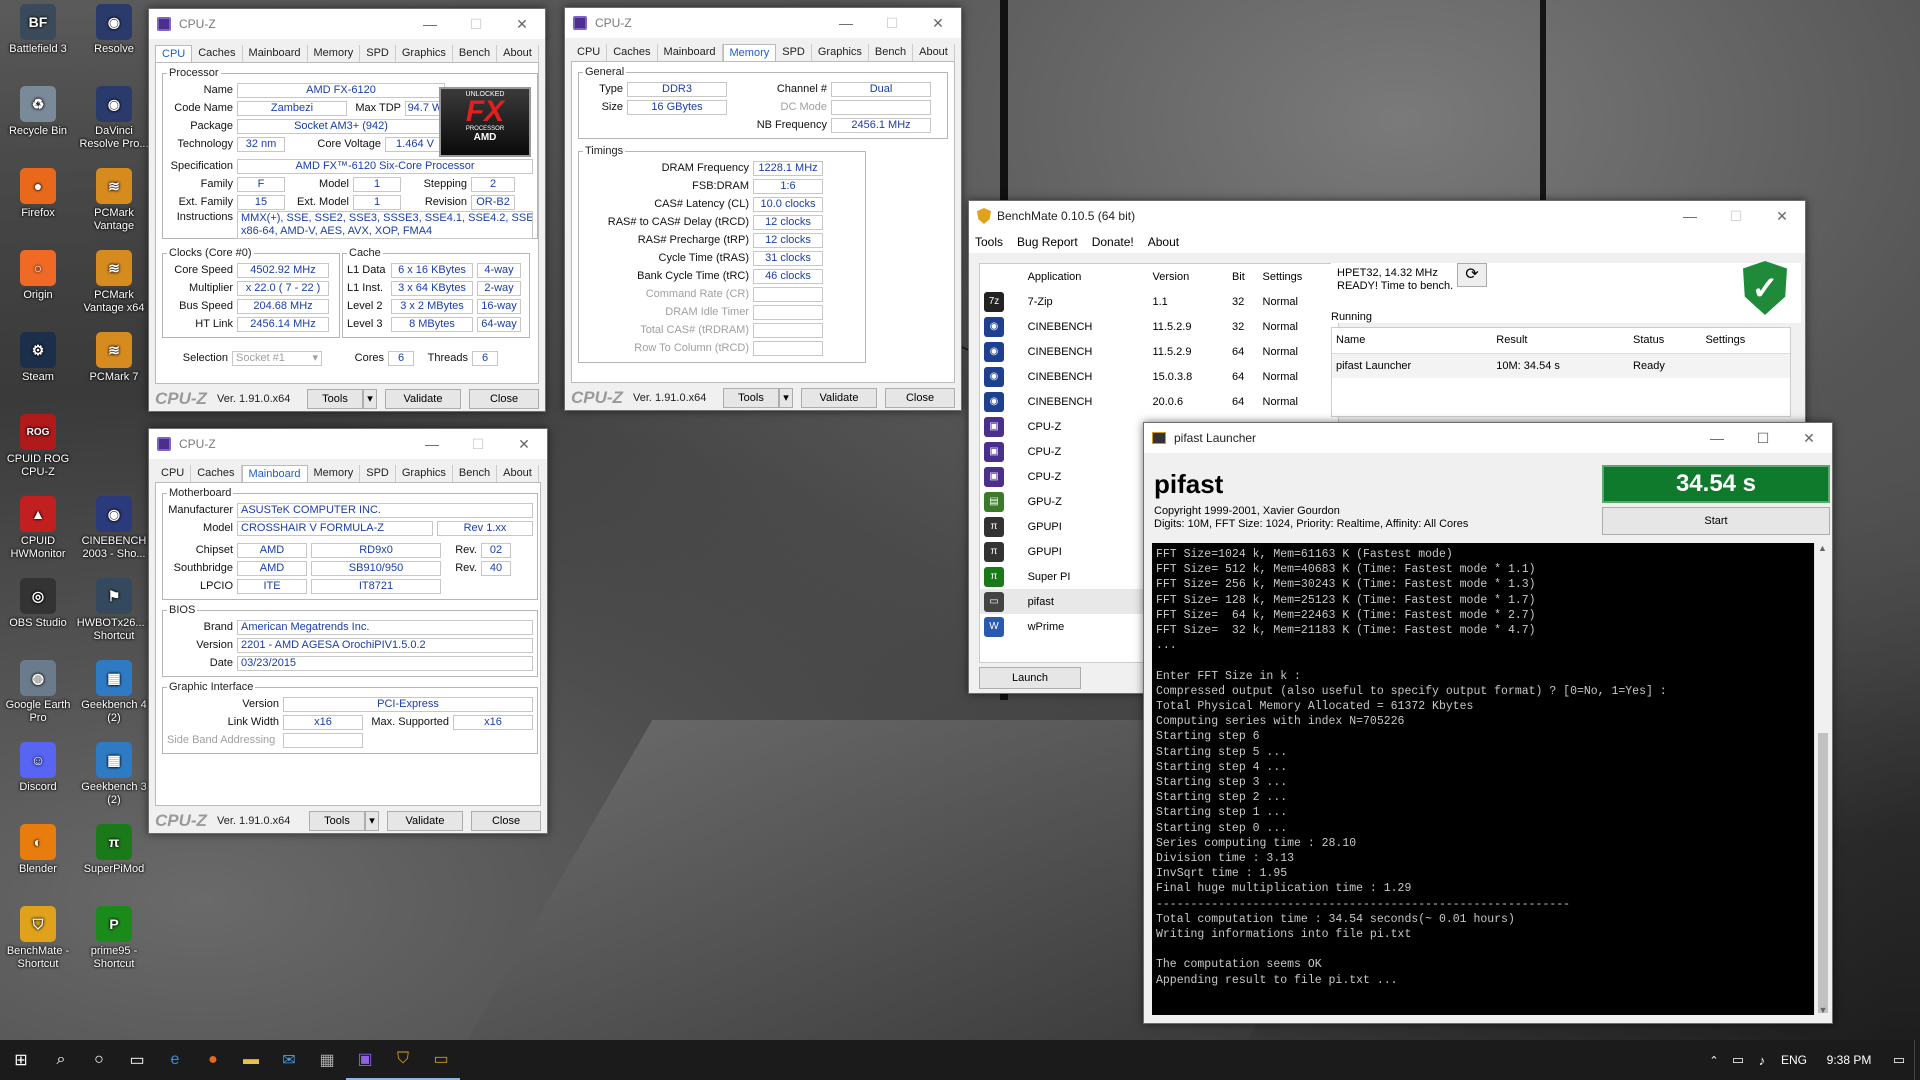 This screenshot has width=1920, height=1080. What do you see at coordinates (21, 1060) in the screenshot?
I see `start-button-windows-icon: ⊞` at bounding box center [21, 1060].